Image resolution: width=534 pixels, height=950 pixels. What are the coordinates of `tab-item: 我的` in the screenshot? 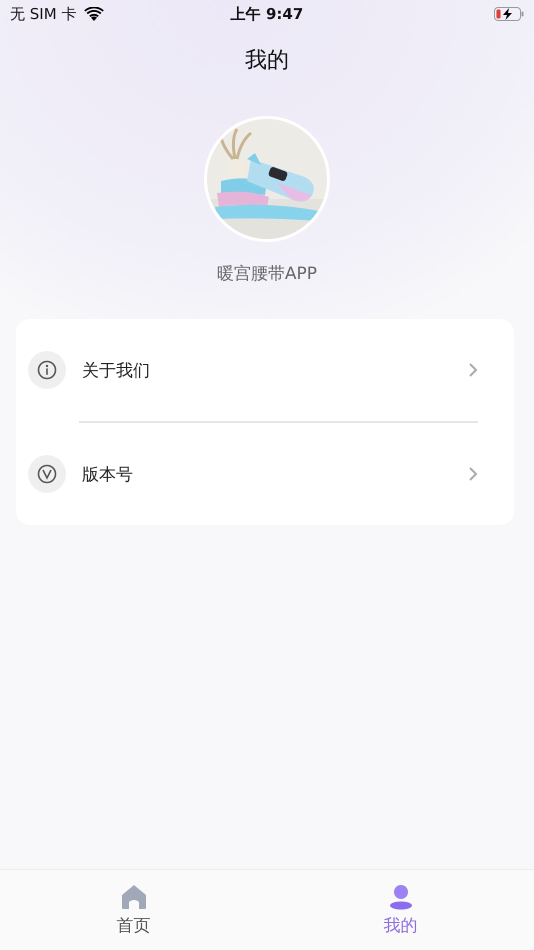 It's located at (400, 910).